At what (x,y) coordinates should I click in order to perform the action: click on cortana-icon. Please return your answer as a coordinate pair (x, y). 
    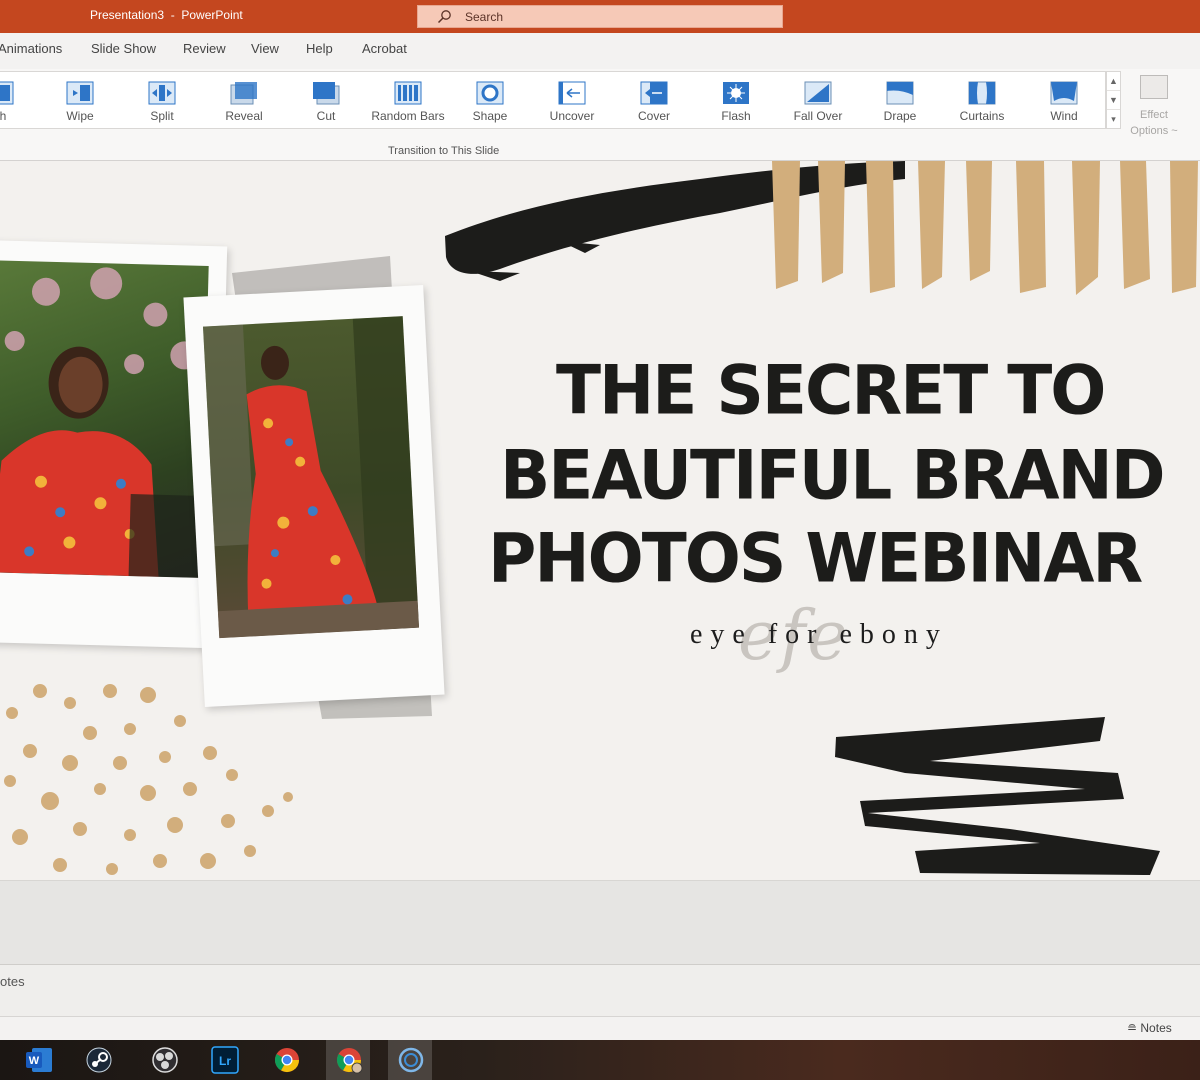
    Looking at the image, I should click on (411, 1060).